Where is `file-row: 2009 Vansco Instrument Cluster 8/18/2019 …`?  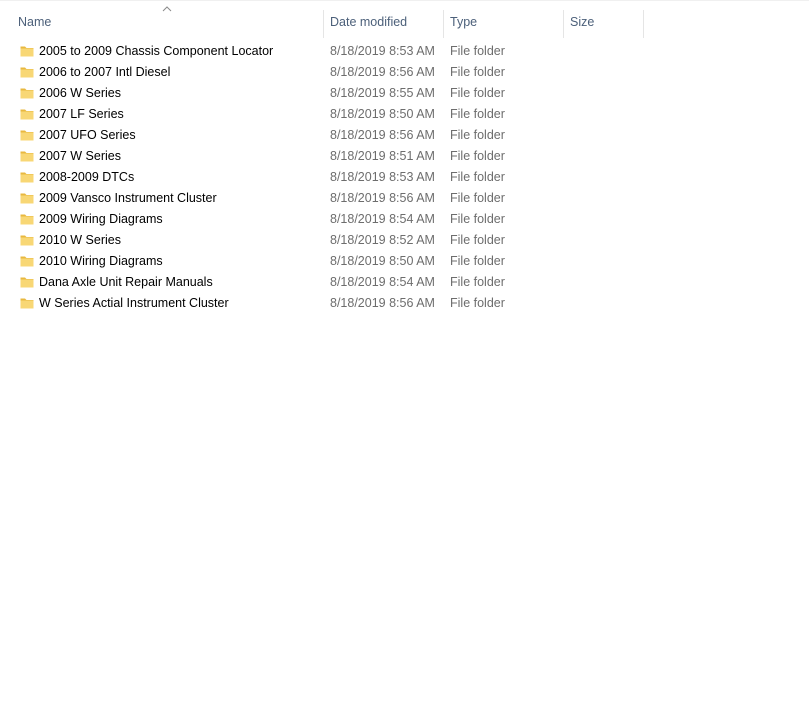 file-row: 2009 Vansco Instrument Cluster 8/18/2019 … is located at coordinates (325, 198).